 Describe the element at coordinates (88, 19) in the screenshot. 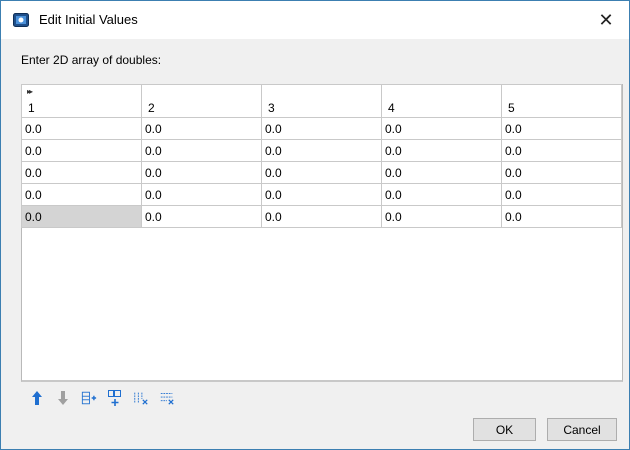

I see `window-title: Edit Initial Values` at that location.